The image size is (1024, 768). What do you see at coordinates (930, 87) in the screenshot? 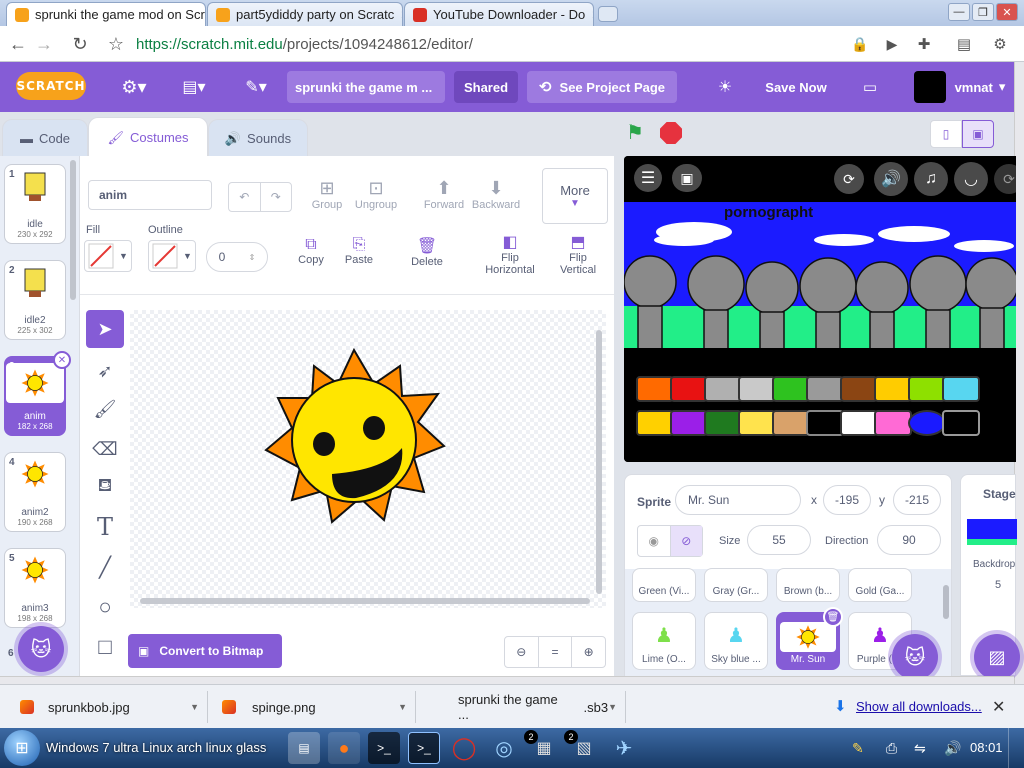
I see `avatar` at bounding box center [930, 87].